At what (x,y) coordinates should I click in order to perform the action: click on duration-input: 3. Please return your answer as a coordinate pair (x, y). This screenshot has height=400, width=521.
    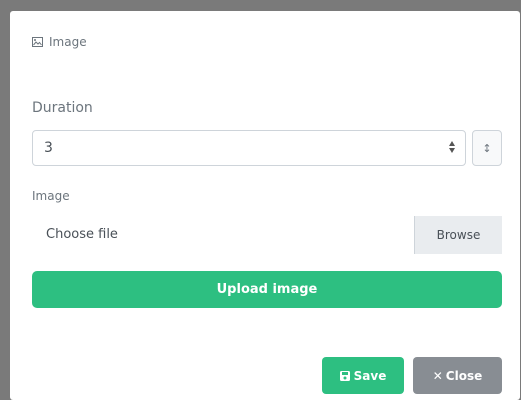
    Looking at the image, I should click on (249, 148).